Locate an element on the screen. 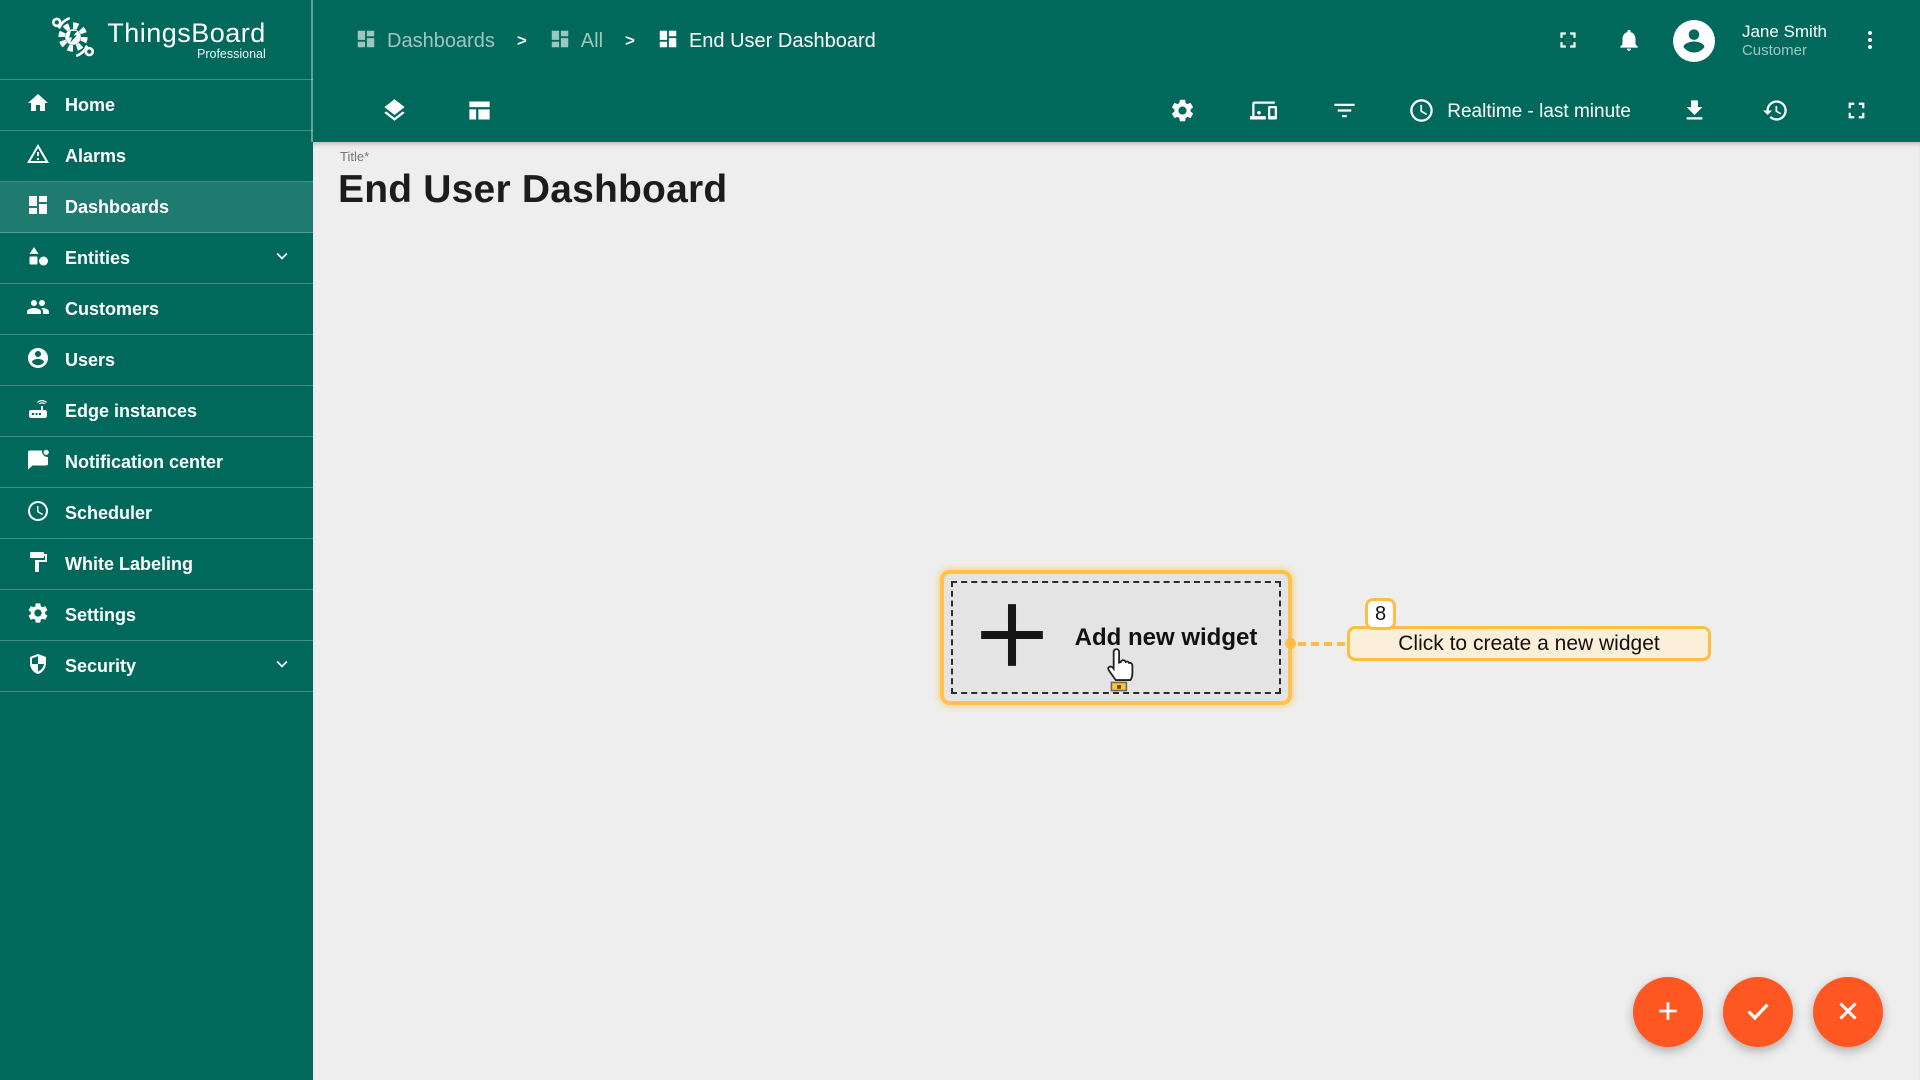 Image resolution: width=1920 pixels, height=1080 pixels. dashboard-settings-button is located at coordinates (1182, 112).